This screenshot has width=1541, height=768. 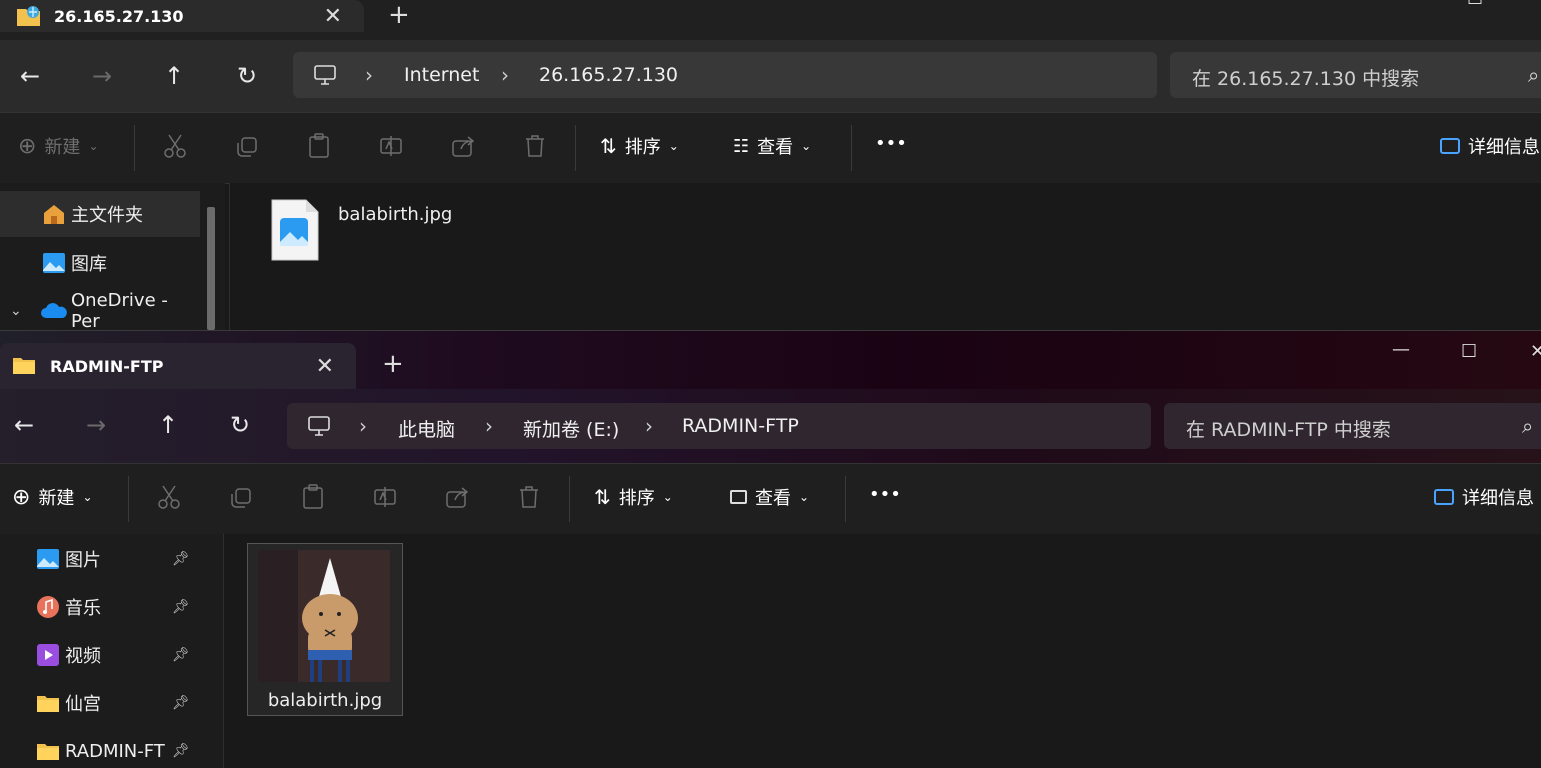 What do you see at coordinates (426, 428) in the screenshot?
I see `breadcrumb-this-pc: 此电脑` at bounding box center [426, 428].